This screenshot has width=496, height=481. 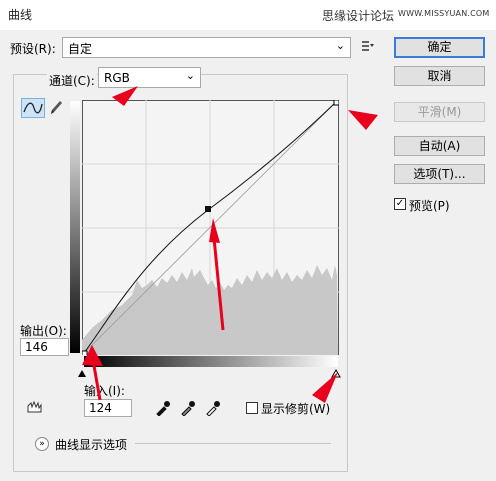 What do you see at coordinates (444, 13) in the screenshot?
I see `watermark-url: WWW.MISSYUAN.COM` at bounding box center [444, 13].